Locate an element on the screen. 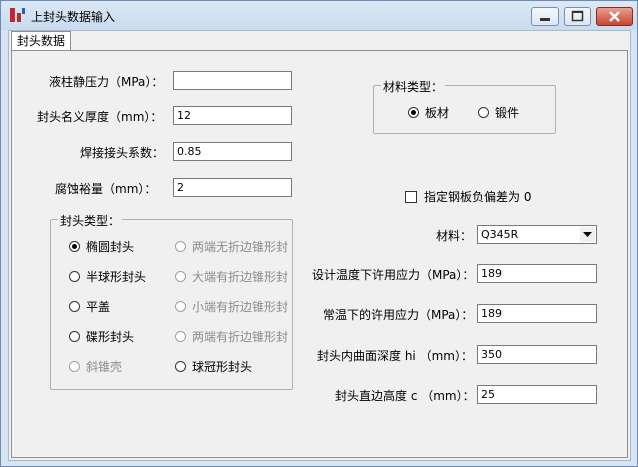  zero-tolerance-checkbox: 指定钢板负偏差为 0 is located at coordinates (468, 196).